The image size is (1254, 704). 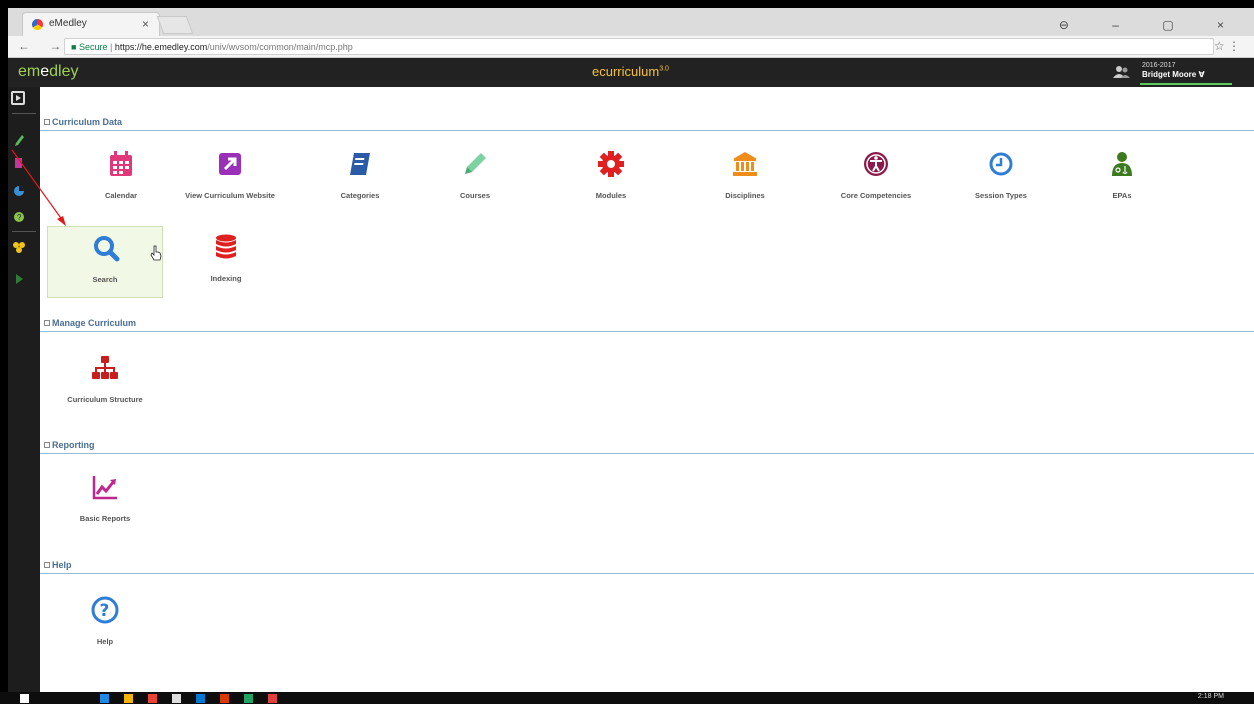 I want to click on taskbar-outlook-icon, so click(x=200, y=698).